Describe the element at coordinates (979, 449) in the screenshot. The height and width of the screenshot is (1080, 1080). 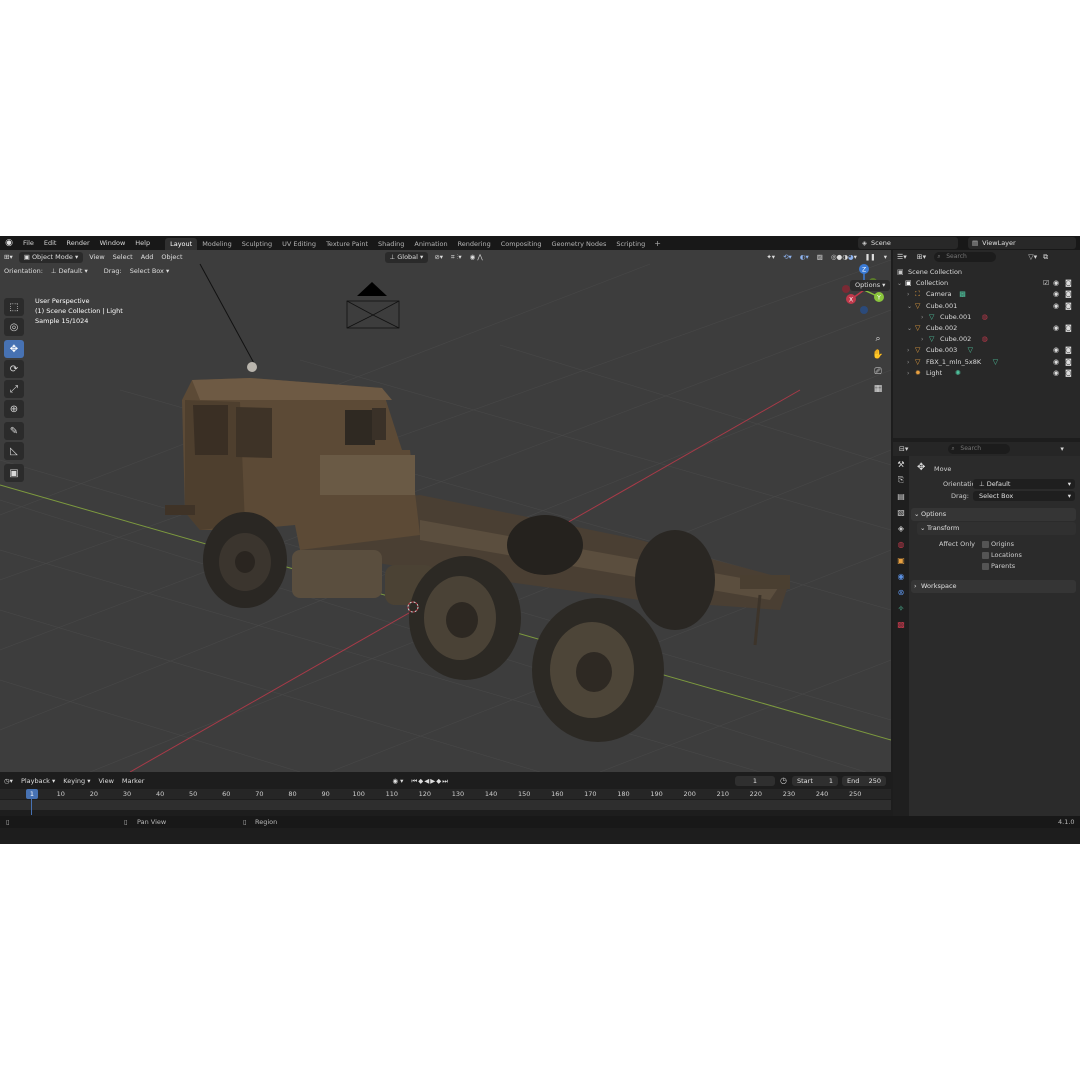
I see `properties-search-input: ⌕ Search` at that location.